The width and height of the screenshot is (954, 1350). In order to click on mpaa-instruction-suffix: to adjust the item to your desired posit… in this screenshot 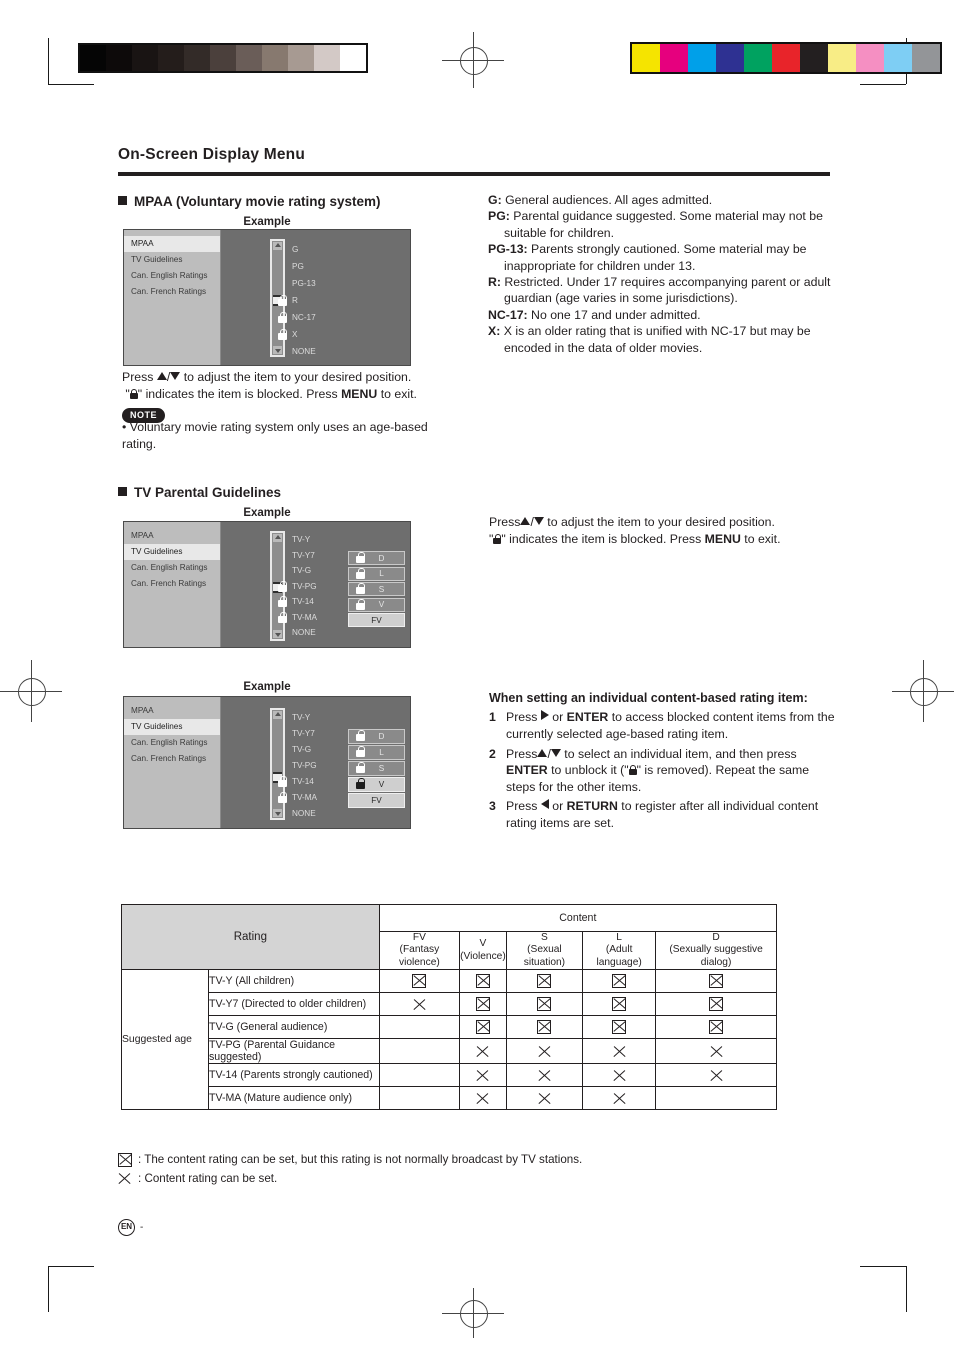, I will do `click(296, 377)`.